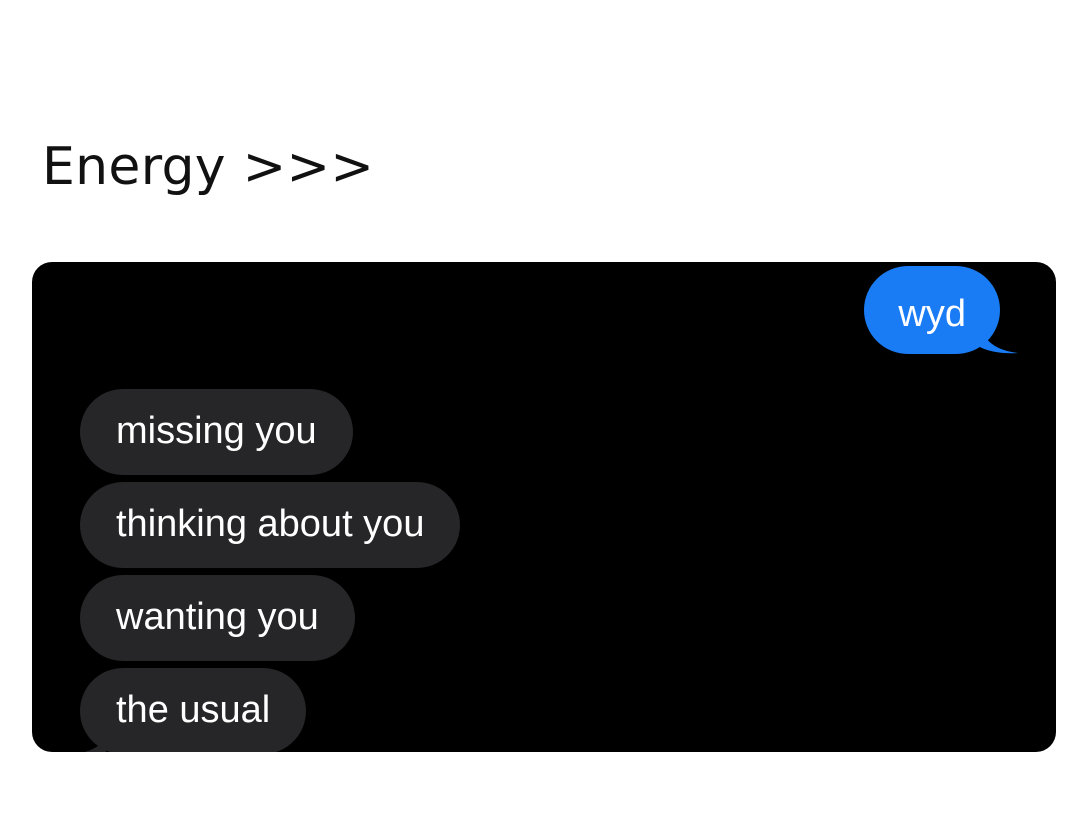 The height and width of the screenshot is (834, 1080). I want to click on post-caption: Energy >>>, so click(208, 167).